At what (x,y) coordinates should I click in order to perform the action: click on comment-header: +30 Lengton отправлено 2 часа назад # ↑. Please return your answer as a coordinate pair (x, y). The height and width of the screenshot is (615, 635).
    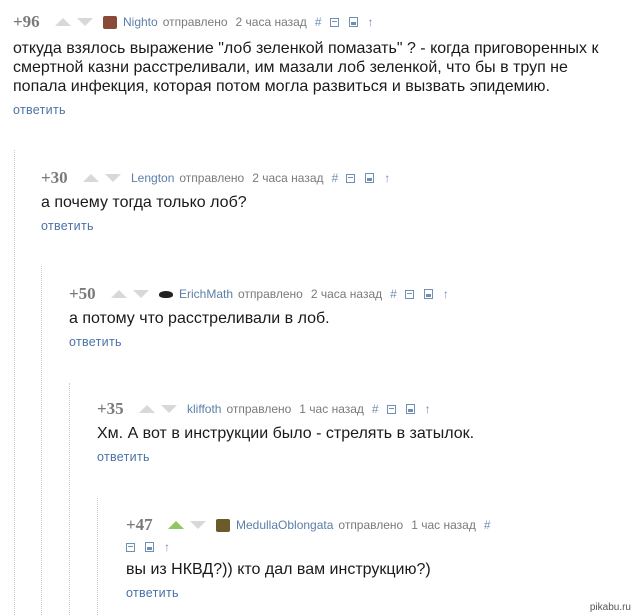
    Looking at the image, I should click on (336, 178).